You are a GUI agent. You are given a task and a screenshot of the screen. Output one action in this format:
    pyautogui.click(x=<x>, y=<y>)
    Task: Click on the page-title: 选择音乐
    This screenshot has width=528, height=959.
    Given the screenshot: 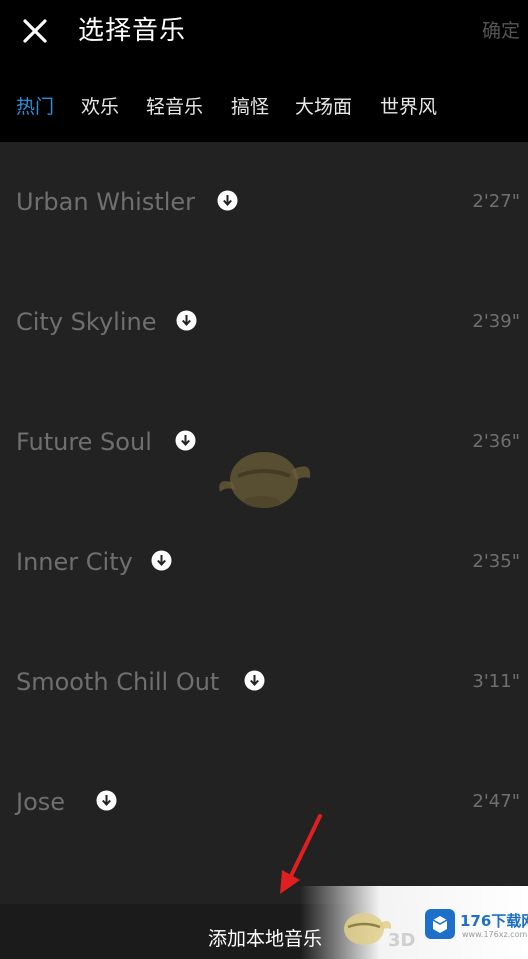 What is the action you would take?
    pyautogui.click(x=132, y=31)
    